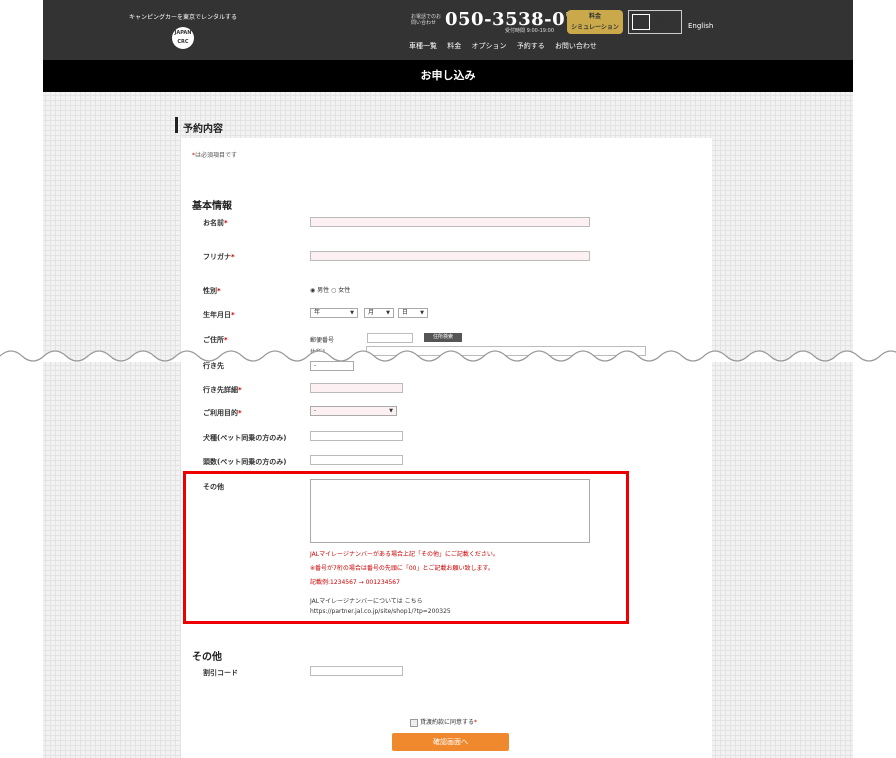  What do you see at coordinates (332, 366) in the screenshot?
I see `destination-select: -` at bounding box center [332, 366].